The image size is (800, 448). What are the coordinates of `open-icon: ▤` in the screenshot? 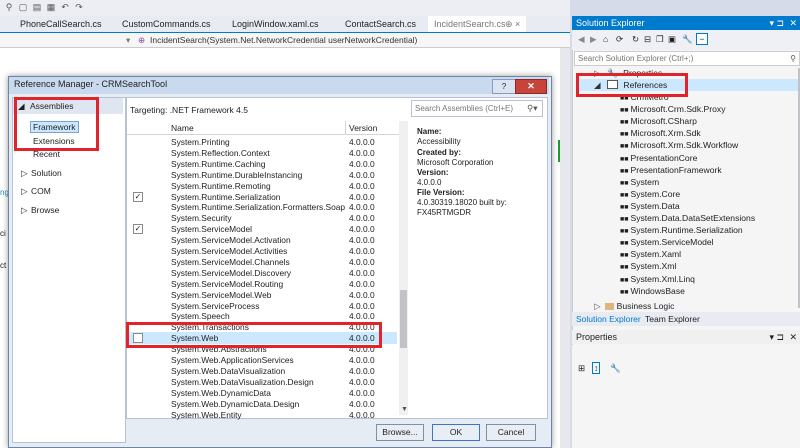 It's located at (37, 7).